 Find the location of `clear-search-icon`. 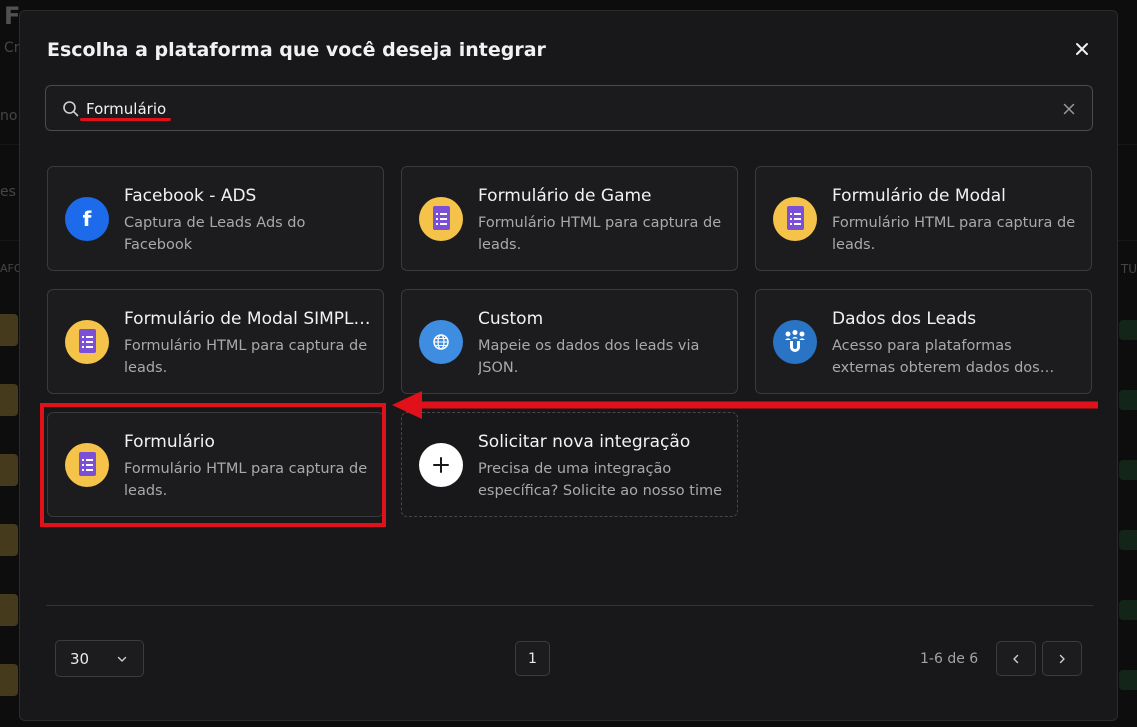

clear-search-icon is located at coordinates (1069, 109).